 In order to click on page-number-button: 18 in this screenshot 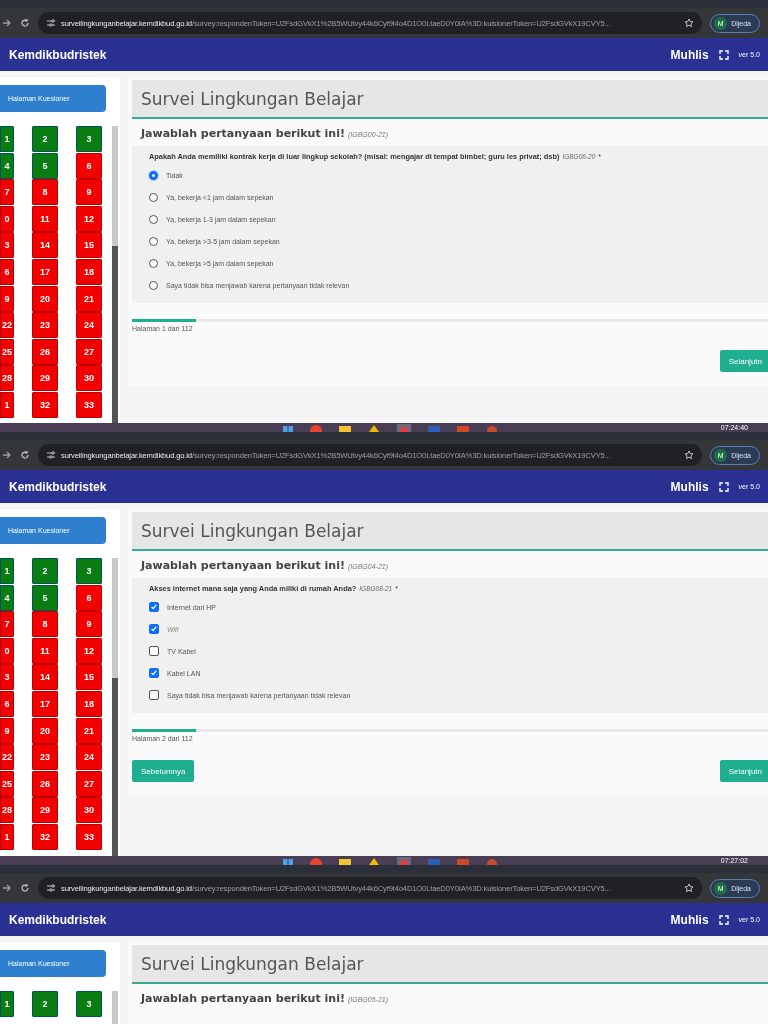, I will do `click(89, 271)`.